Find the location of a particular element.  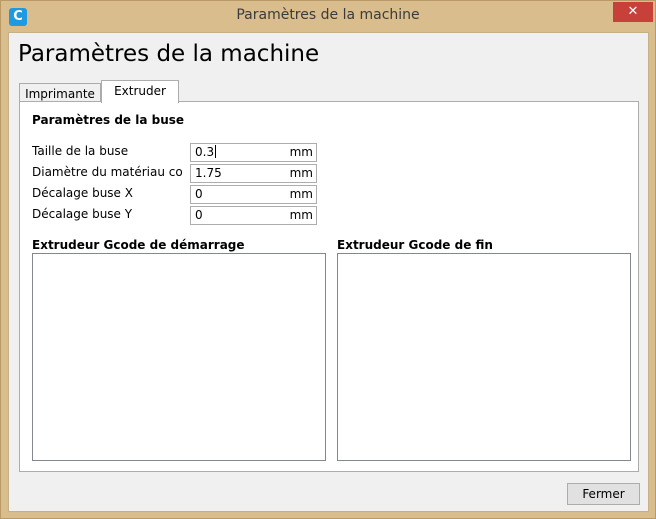

nozzle-offset-y-unit: mm is located at coordinates (301, 215).